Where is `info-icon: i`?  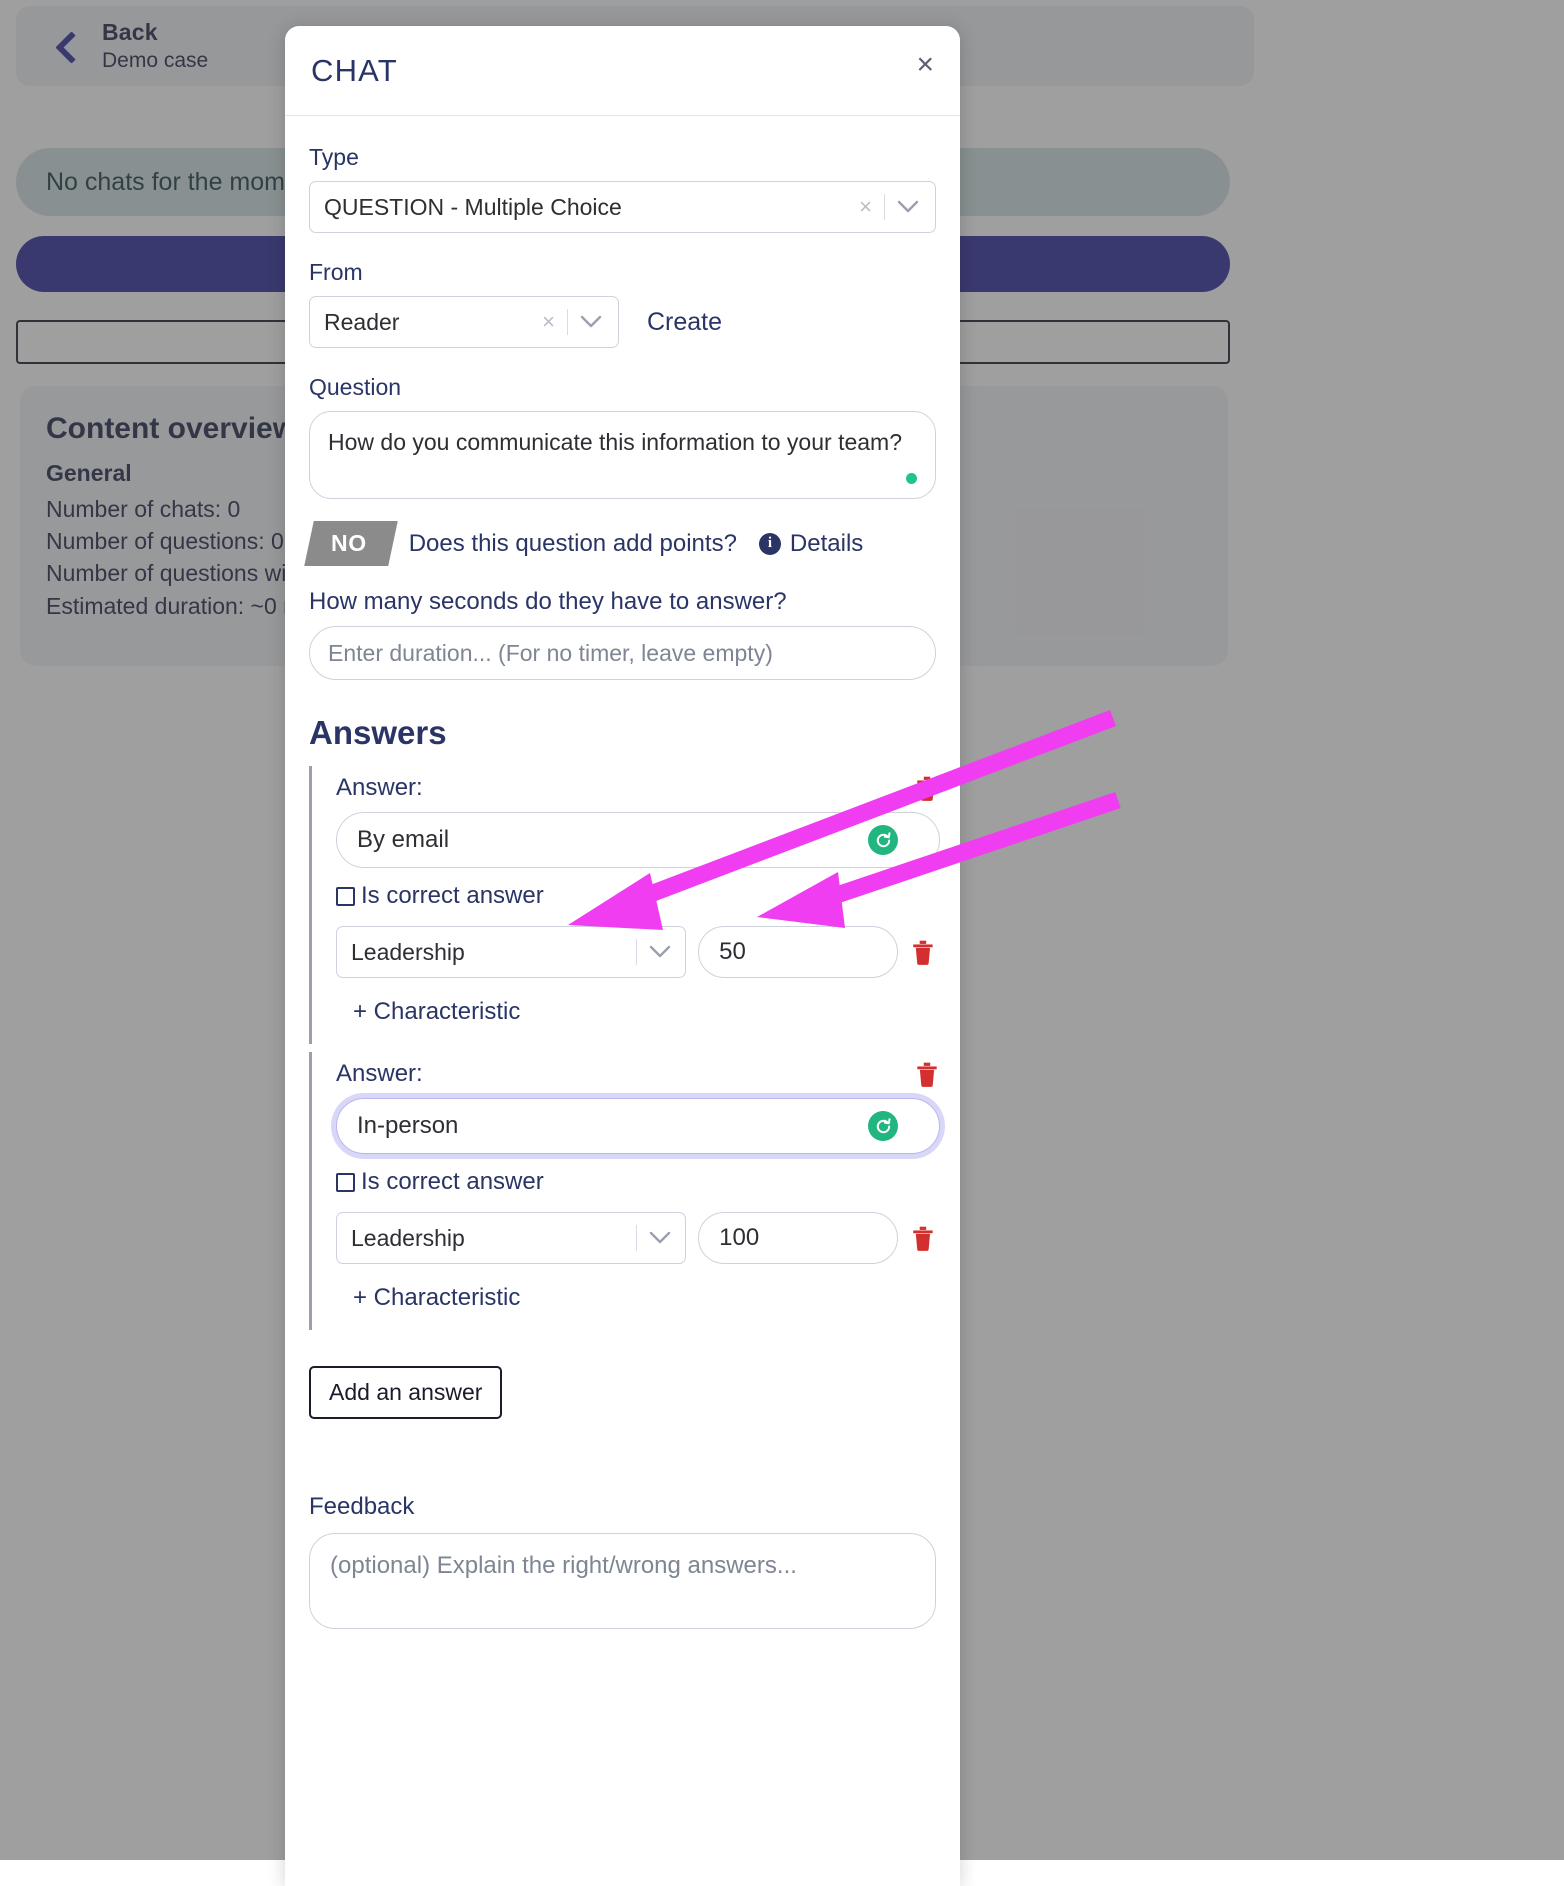
info-icon: i is located at coordinates (770, 544).